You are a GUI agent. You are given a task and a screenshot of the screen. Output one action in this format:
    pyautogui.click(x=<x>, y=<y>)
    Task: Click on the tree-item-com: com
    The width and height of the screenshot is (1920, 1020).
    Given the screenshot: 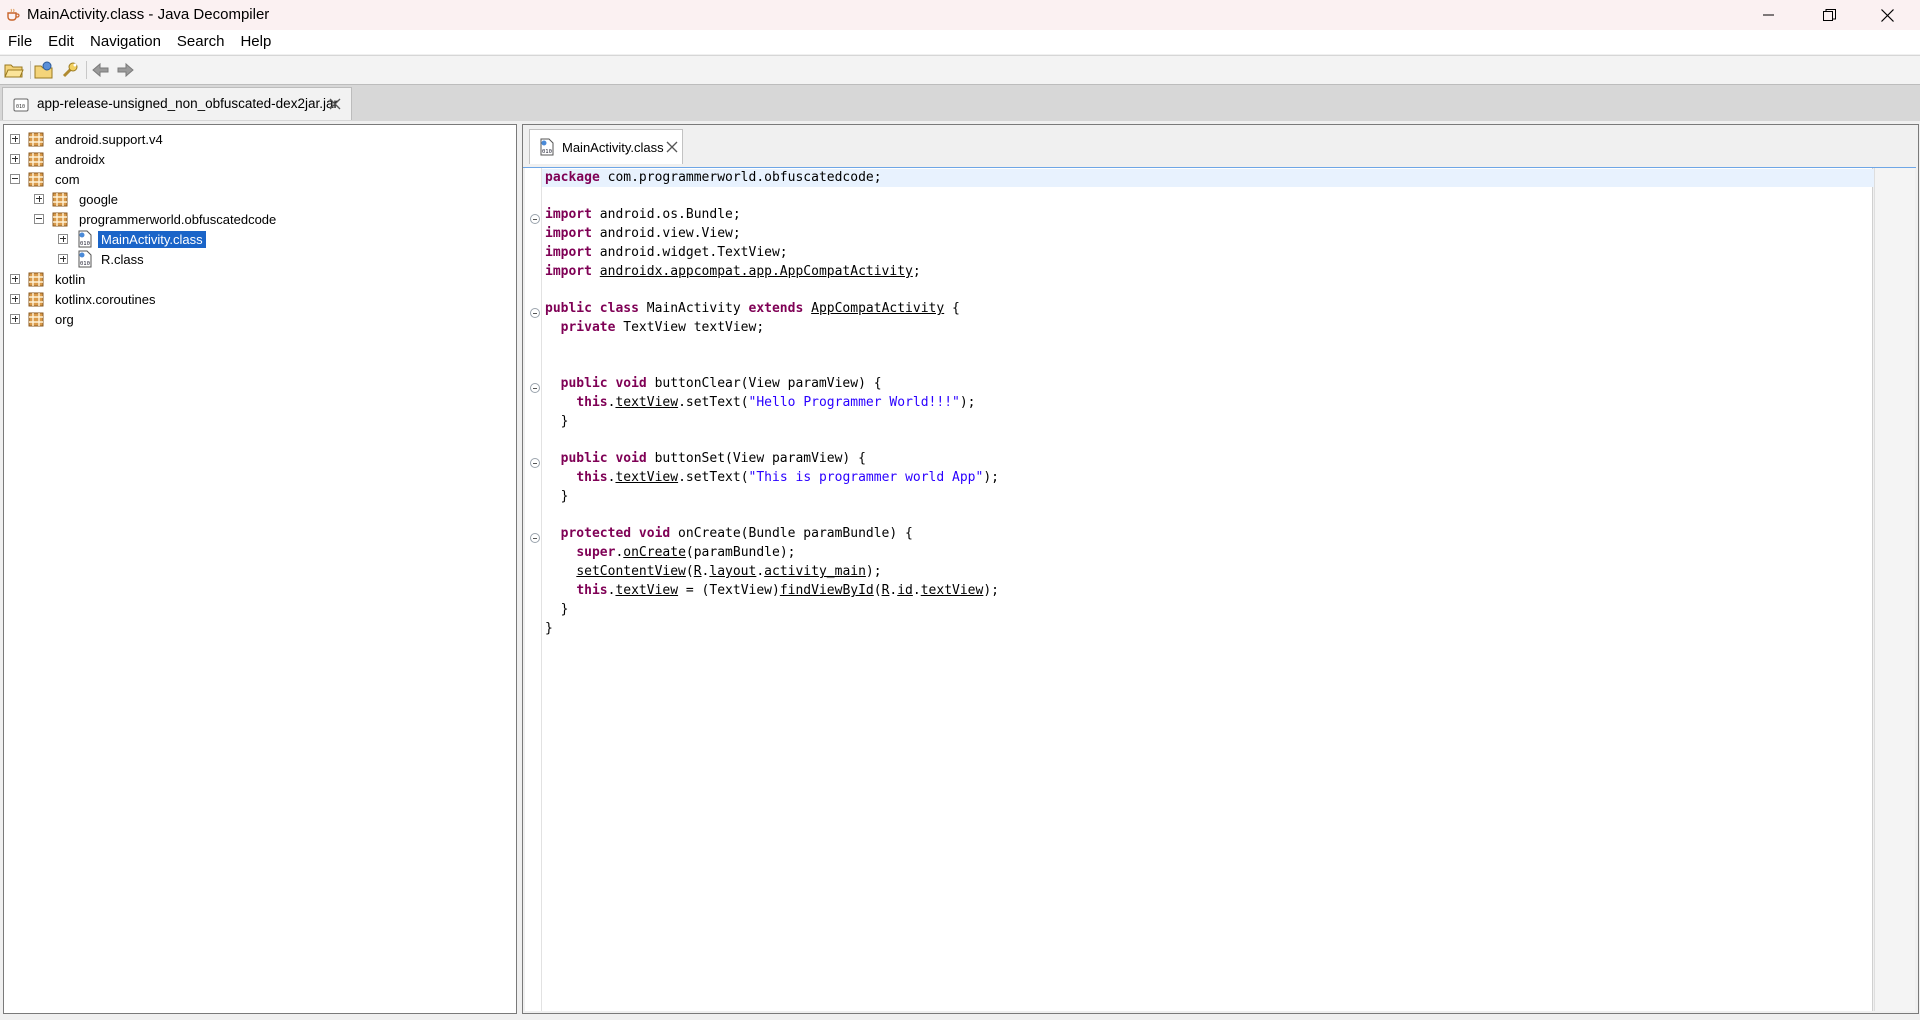 What is the action you would take?
    pyautogui.click(x=46, y=179)
    